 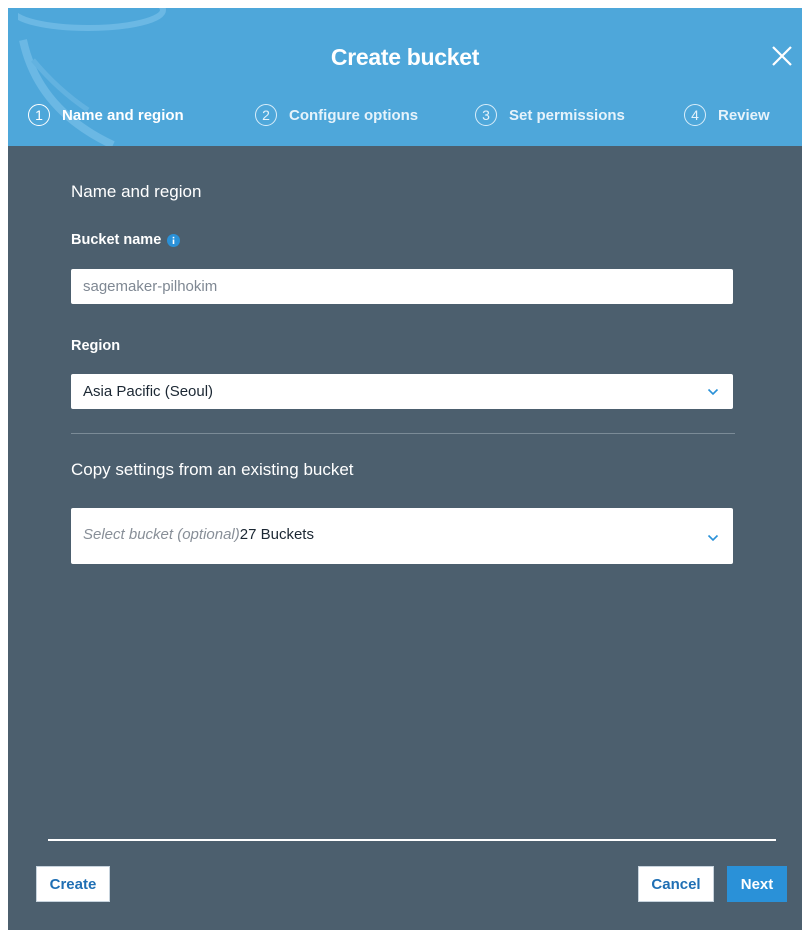 What do you see at coordinates (676, 884) in the screenshot?
I see `cancel-button: Cancel` at bounding box center [676, 884].